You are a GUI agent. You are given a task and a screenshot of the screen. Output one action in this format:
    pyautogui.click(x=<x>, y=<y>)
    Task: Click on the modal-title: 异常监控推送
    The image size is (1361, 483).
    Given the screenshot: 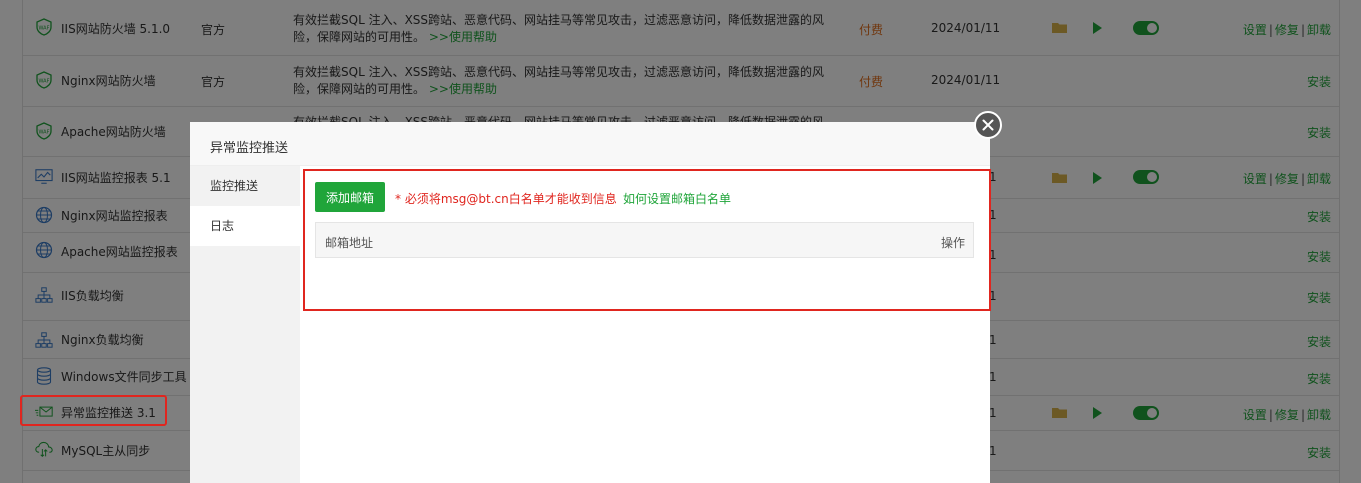 What is the action you would take?
    pyautogui.click(x=249, y=148)
    